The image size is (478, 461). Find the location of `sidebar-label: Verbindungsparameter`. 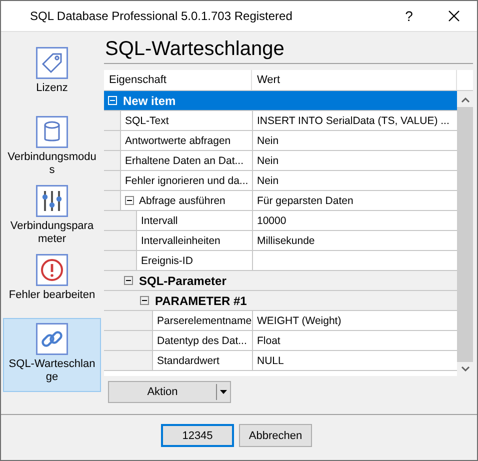

sidebar-label: Verbindungsparameter is located at coordinates (52, 233).